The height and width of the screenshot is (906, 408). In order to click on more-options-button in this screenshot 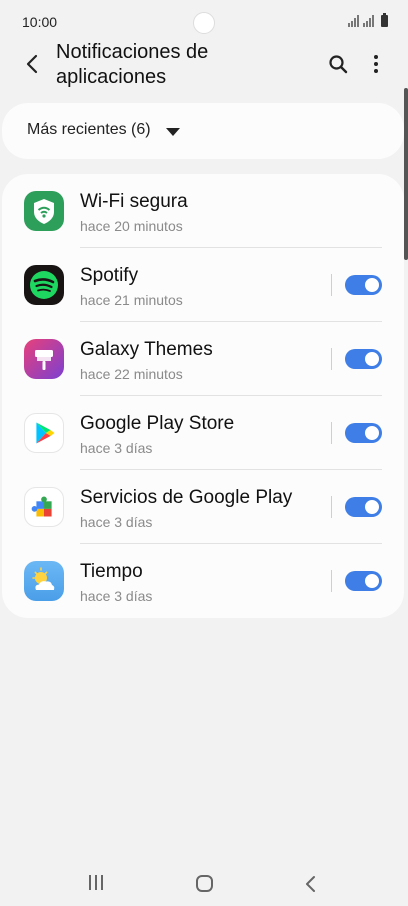, I will do `click(376, 64)`.